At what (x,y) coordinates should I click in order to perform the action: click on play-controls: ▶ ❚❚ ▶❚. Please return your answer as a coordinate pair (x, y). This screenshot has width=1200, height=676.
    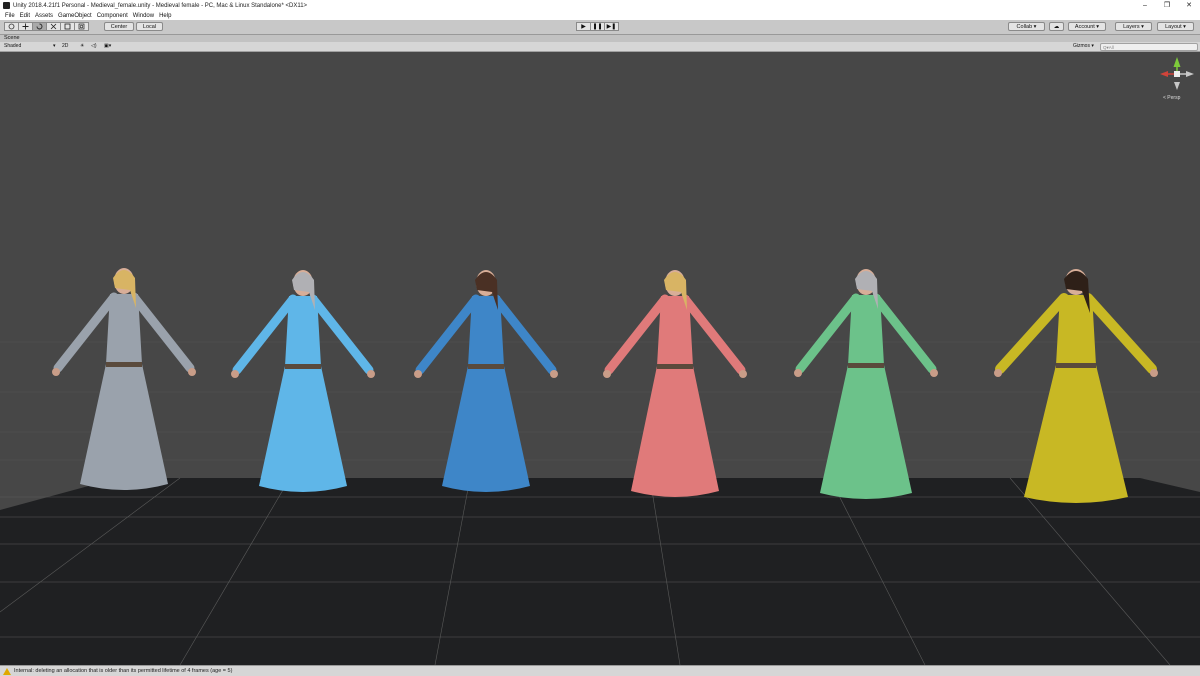
    Looking at the image, I should click on (597, 26).